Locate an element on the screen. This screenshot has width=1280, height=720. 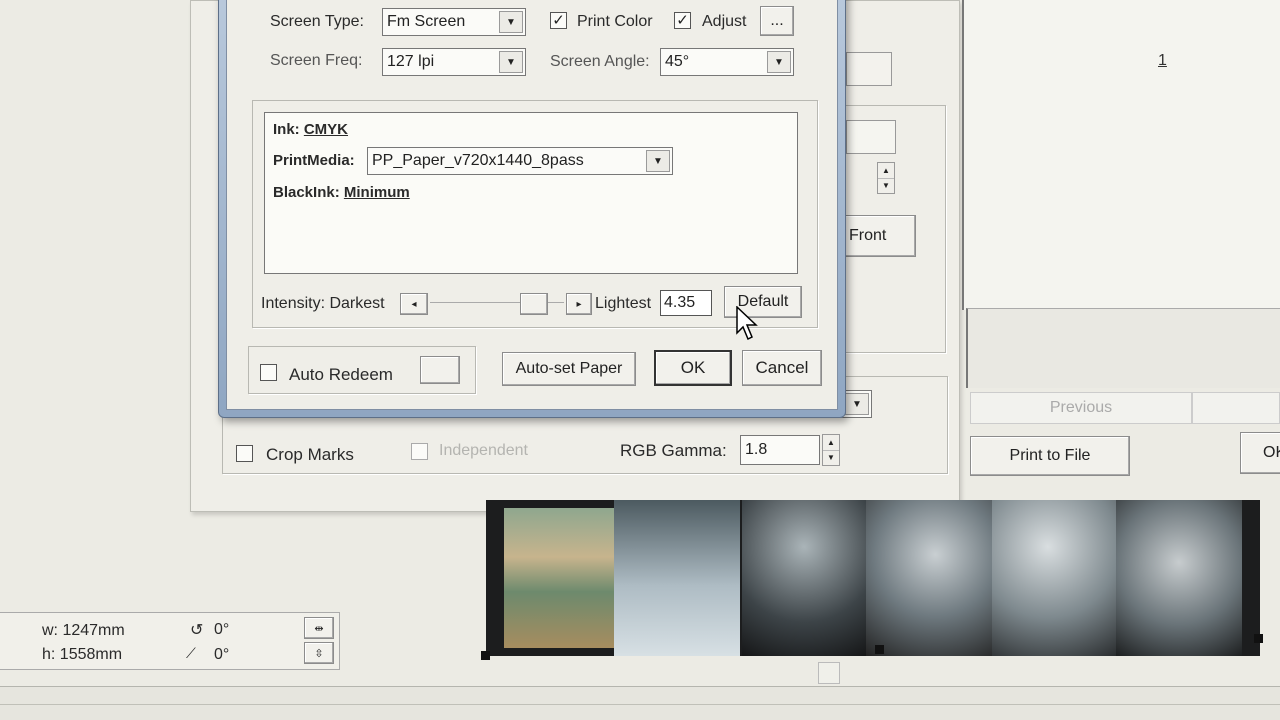
auto-set-paper-button: Auto-set Paper is located at coordinates (569, 369).